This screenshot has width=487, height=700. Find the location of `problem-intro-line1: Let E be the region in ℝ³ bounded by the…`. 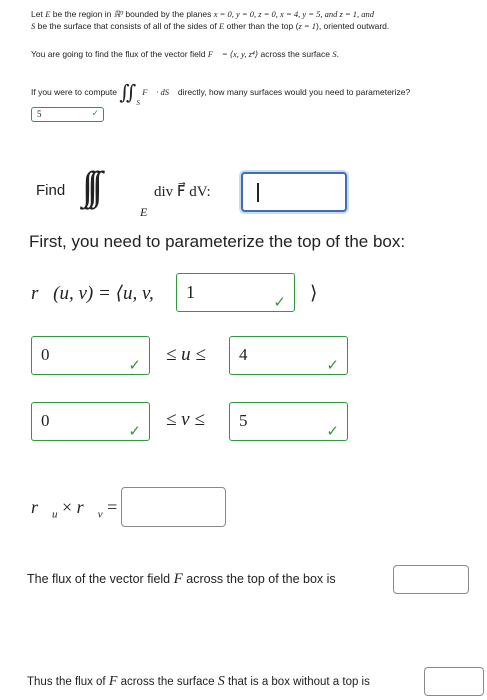

problem-intro-line1: Let E be the region in ℝ³ bounded by the… is located at coordinates (202, 14).